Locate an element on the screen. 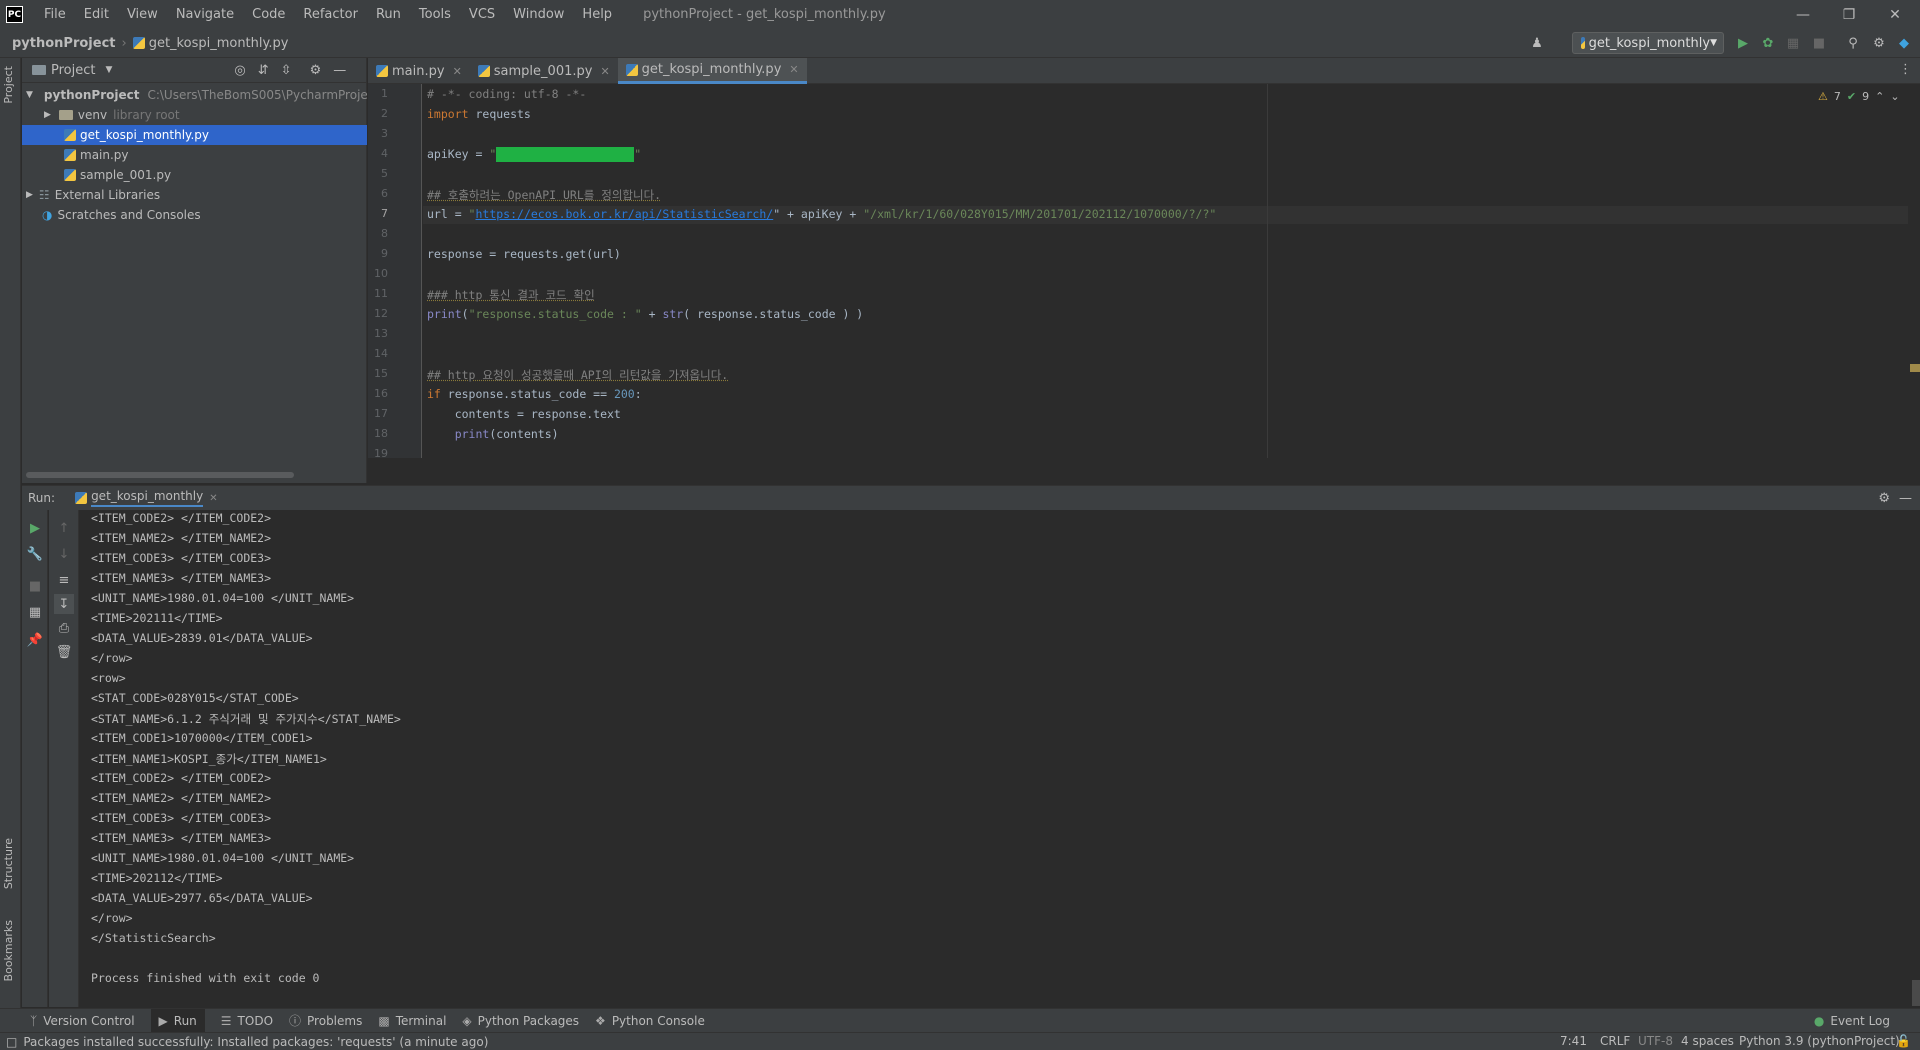 This screenshot has height=1050, width=1920. arrow-up-icon: ↑ is located at coordinates (64, 528).